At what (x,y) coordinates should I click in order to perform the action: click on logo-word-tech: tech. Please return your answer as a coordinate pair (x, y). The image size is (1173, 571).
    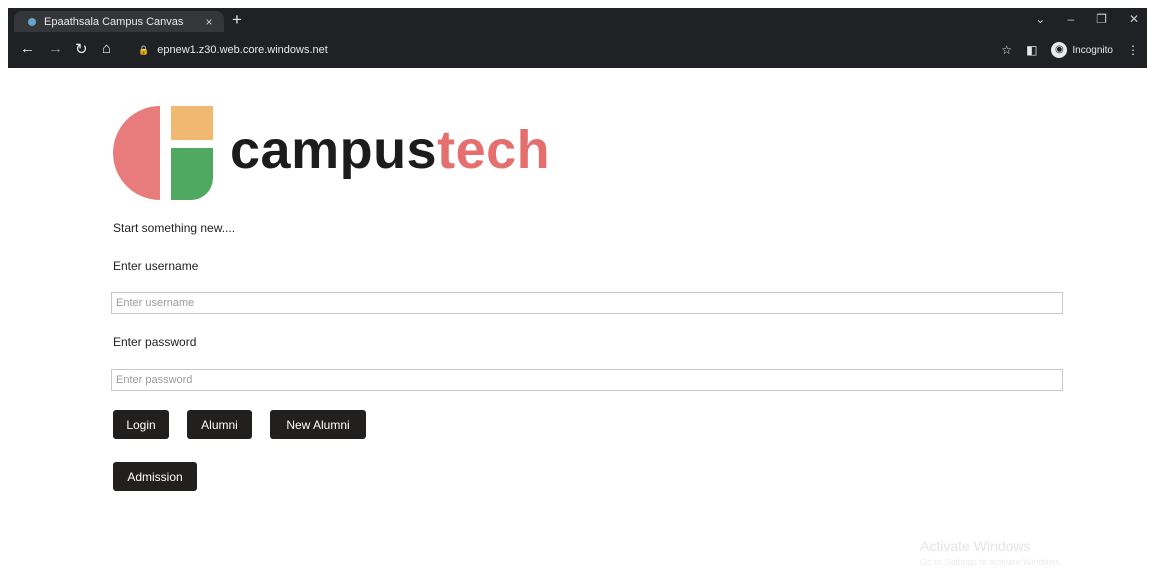
    Looking at the image, I should click on (494, 150).